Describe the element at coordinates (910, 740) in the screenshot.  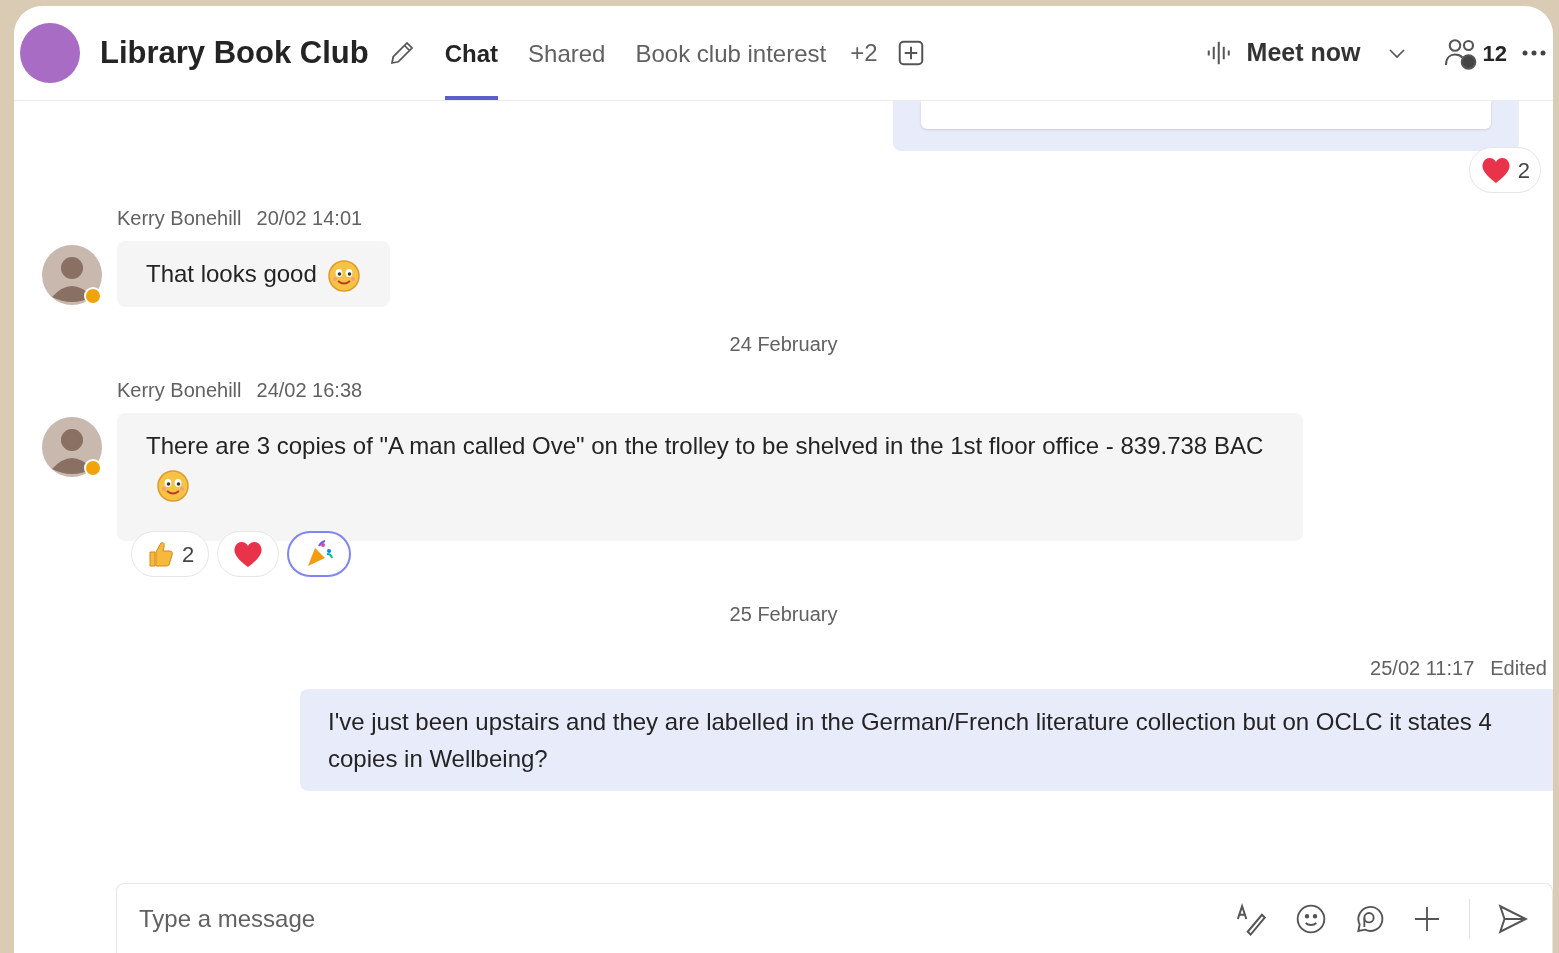
I see `message-text: I've just been upstairs and they are labelled in the German/French literature collection but on OCLC it states 4 copies in Wellbeing?` at that location.